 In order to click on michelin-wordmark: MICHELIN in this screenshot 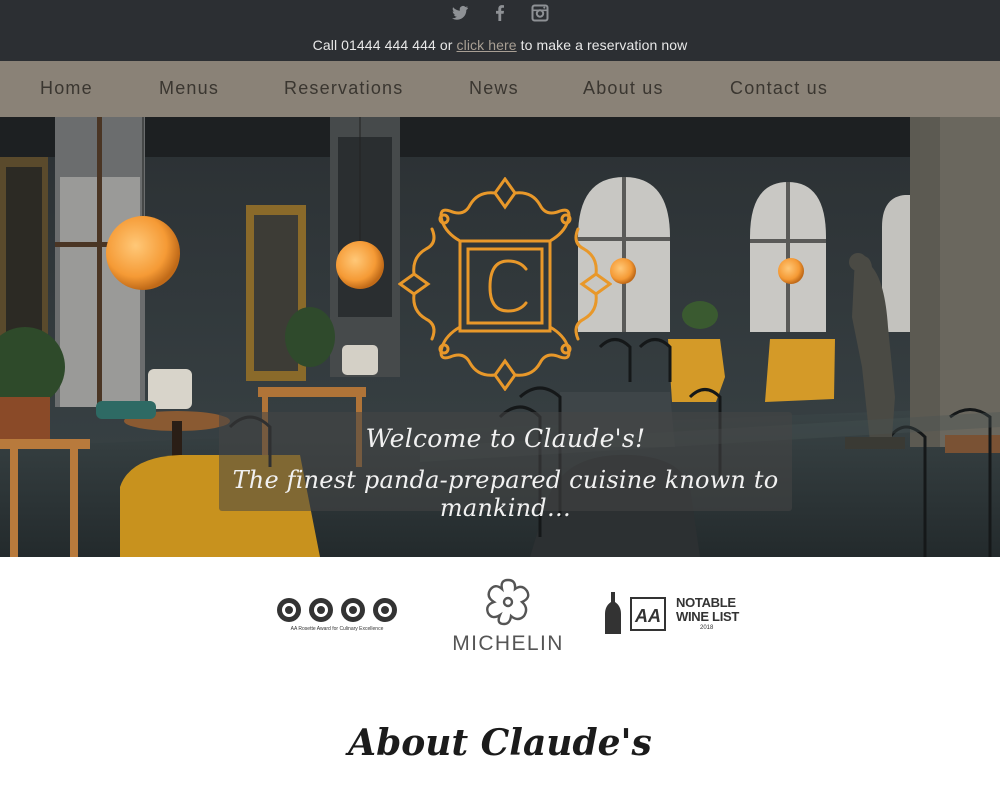, I will do `click(508, 643)`.